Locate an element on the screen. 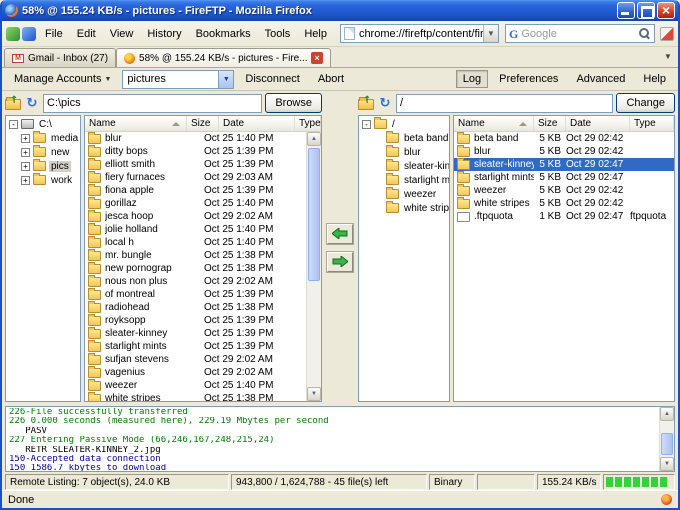  url-text: chrome://fireftp/content/fireftp.xul is located at coordinates (421, 34).